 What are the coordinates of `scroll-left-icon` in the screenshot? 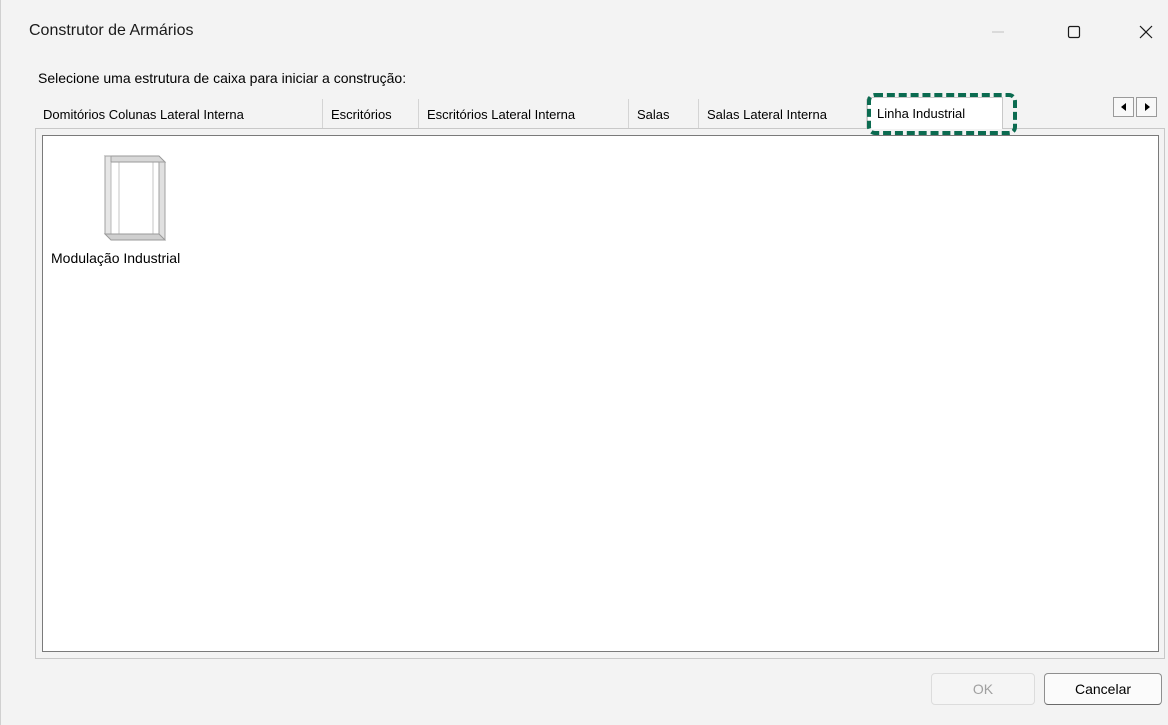 It's located at (1123, 107).